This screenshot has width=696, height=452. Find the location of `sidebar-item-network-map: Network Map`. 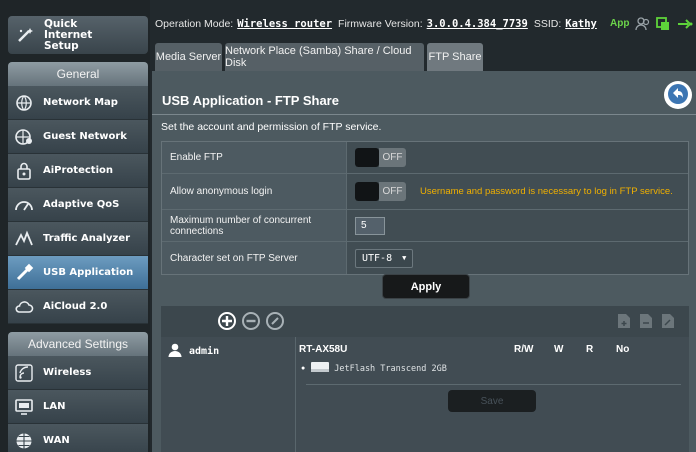

sidebar-item-network-map: Network Map is located at coordinates (78, 103).